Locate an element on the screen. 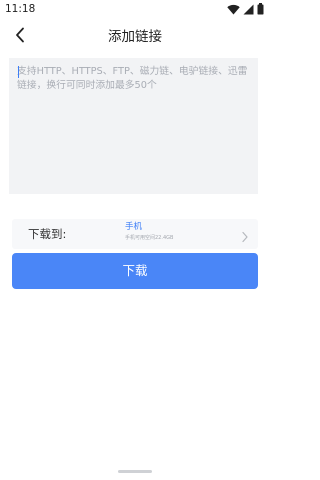 This screenshot has height=480, width=320. chevron-right-icon is located at coordinates (245, 235).